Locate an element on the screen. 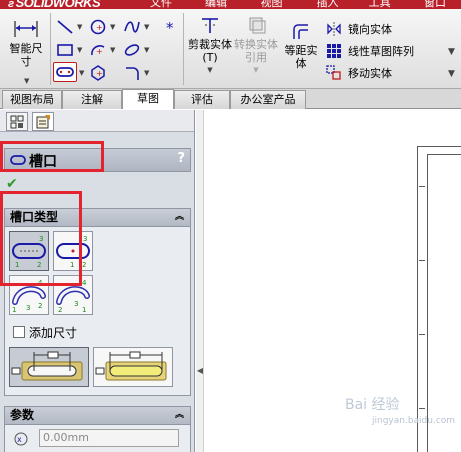 Image resolution: width=461 pixels, height=452 pixels. move-icon is located at coordinates (333, 72).